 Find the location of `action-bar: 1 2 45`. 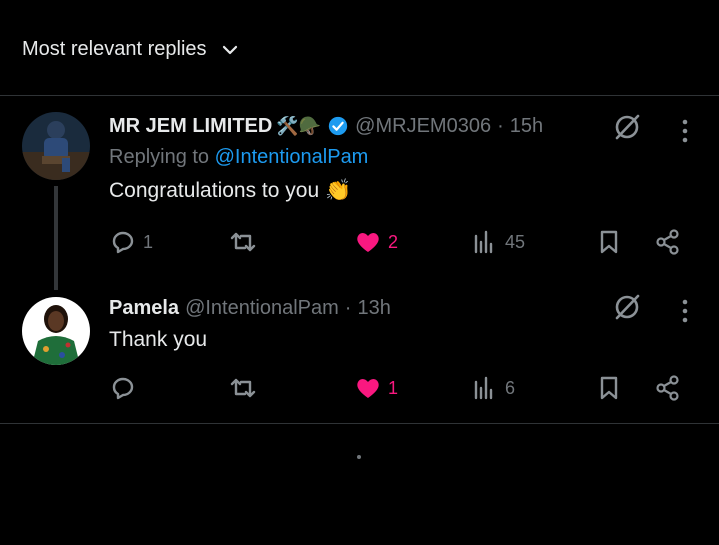

action-bar: 1 2 45 is located at coordinates (399, 243).